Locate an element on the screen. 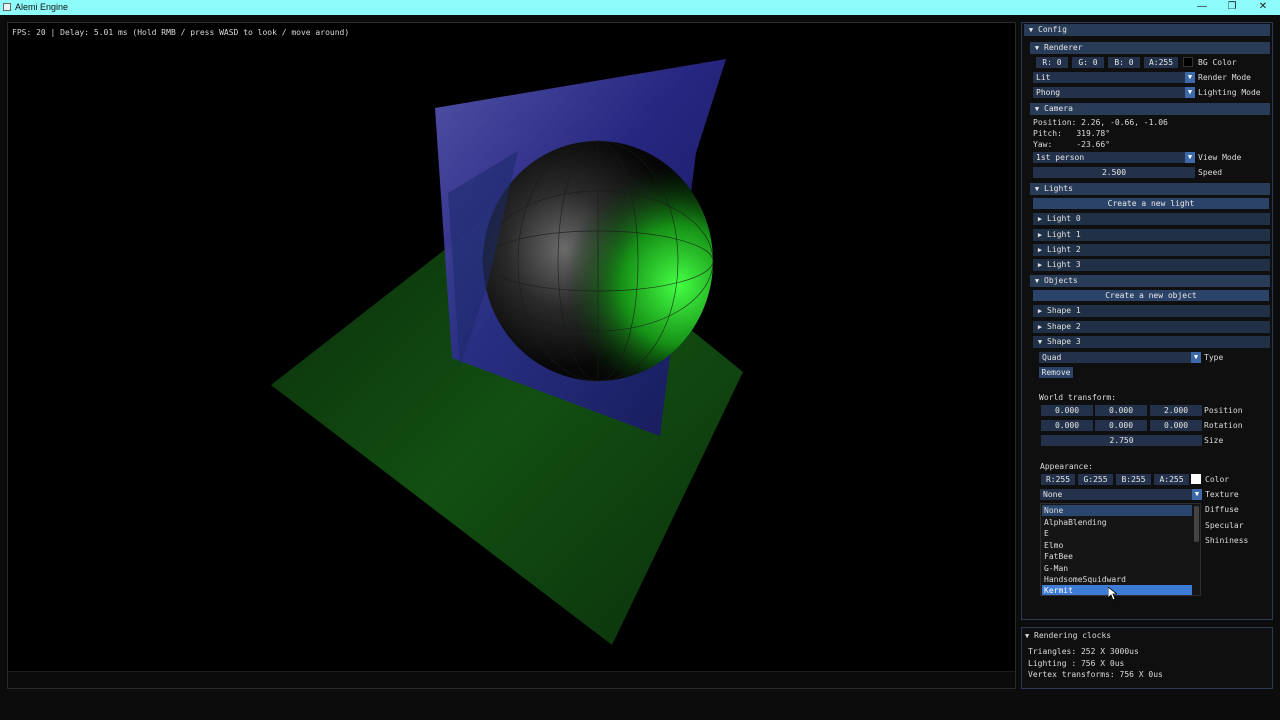 Image resolution: width=1280 pixels, height=720 pixels. shape-type-label: Type is located at coordinates (1214, 357).